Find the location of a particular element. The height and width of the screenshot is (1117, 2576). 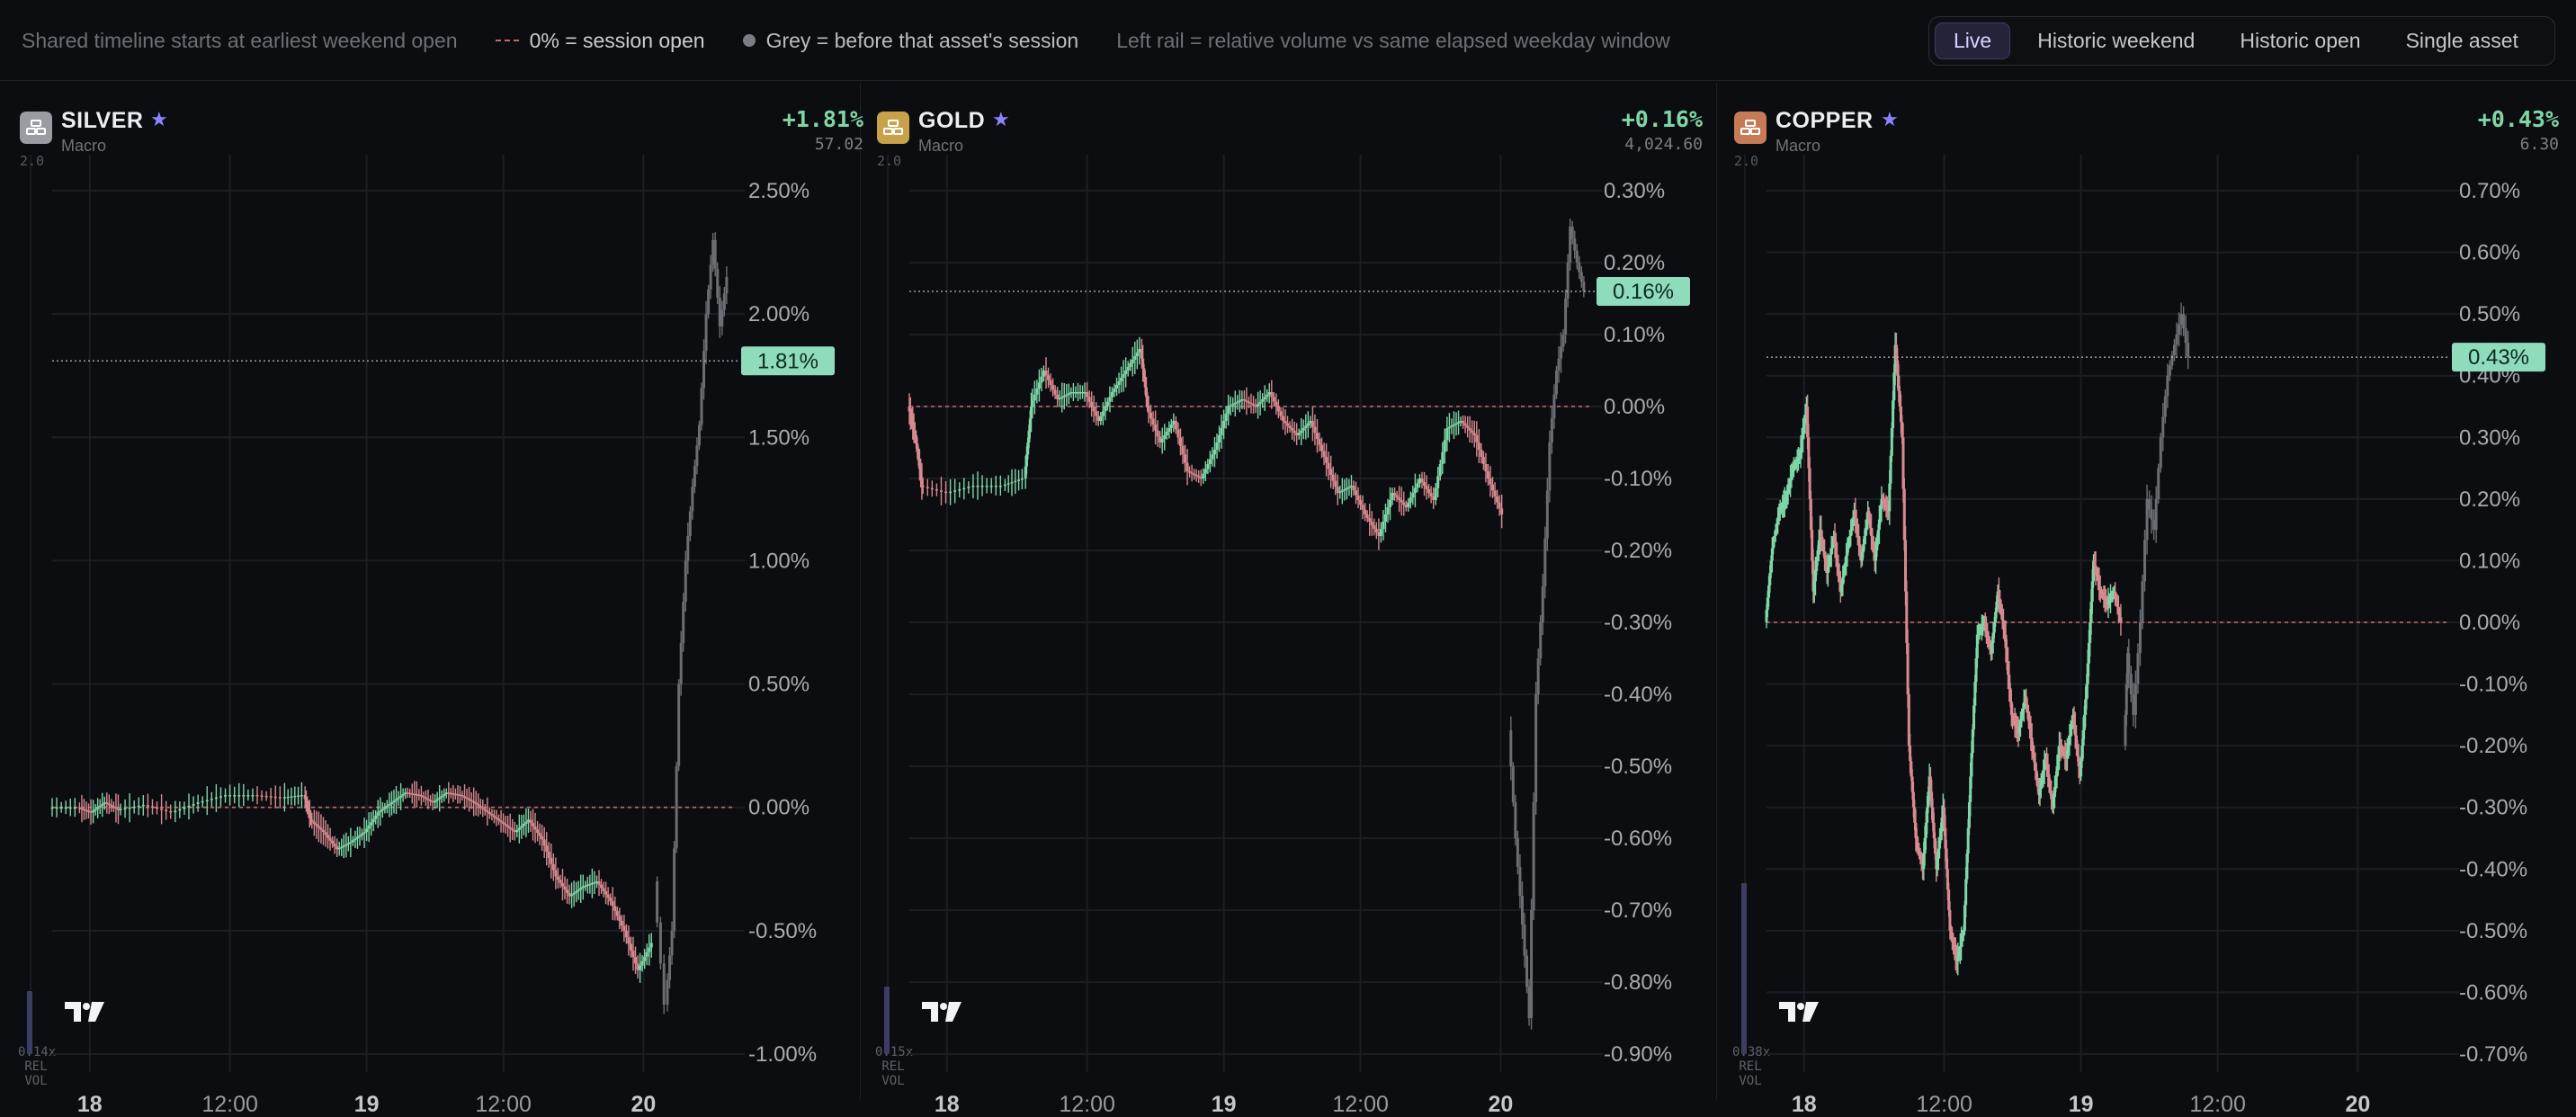

mode-single-asset-button: Single asset is located at coordinates (2462, 40).